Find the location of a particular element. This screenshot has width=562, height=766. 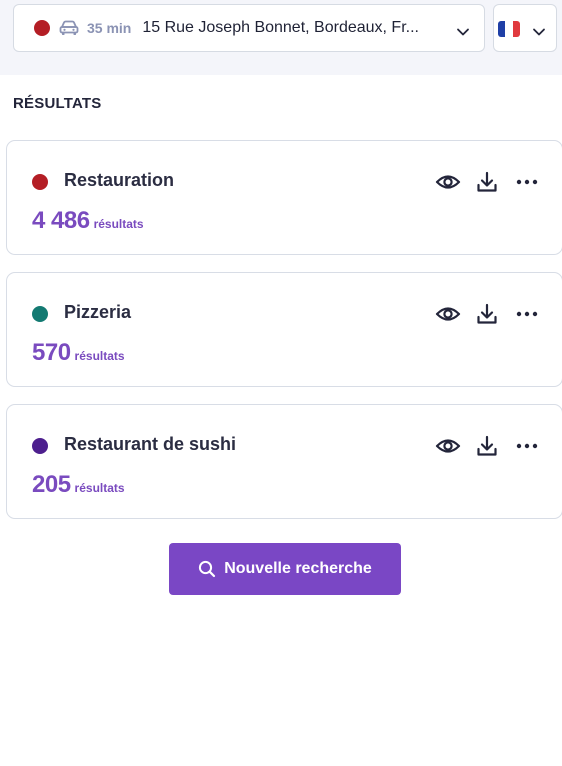

location-color-dot is located at coordinates (42, 28).